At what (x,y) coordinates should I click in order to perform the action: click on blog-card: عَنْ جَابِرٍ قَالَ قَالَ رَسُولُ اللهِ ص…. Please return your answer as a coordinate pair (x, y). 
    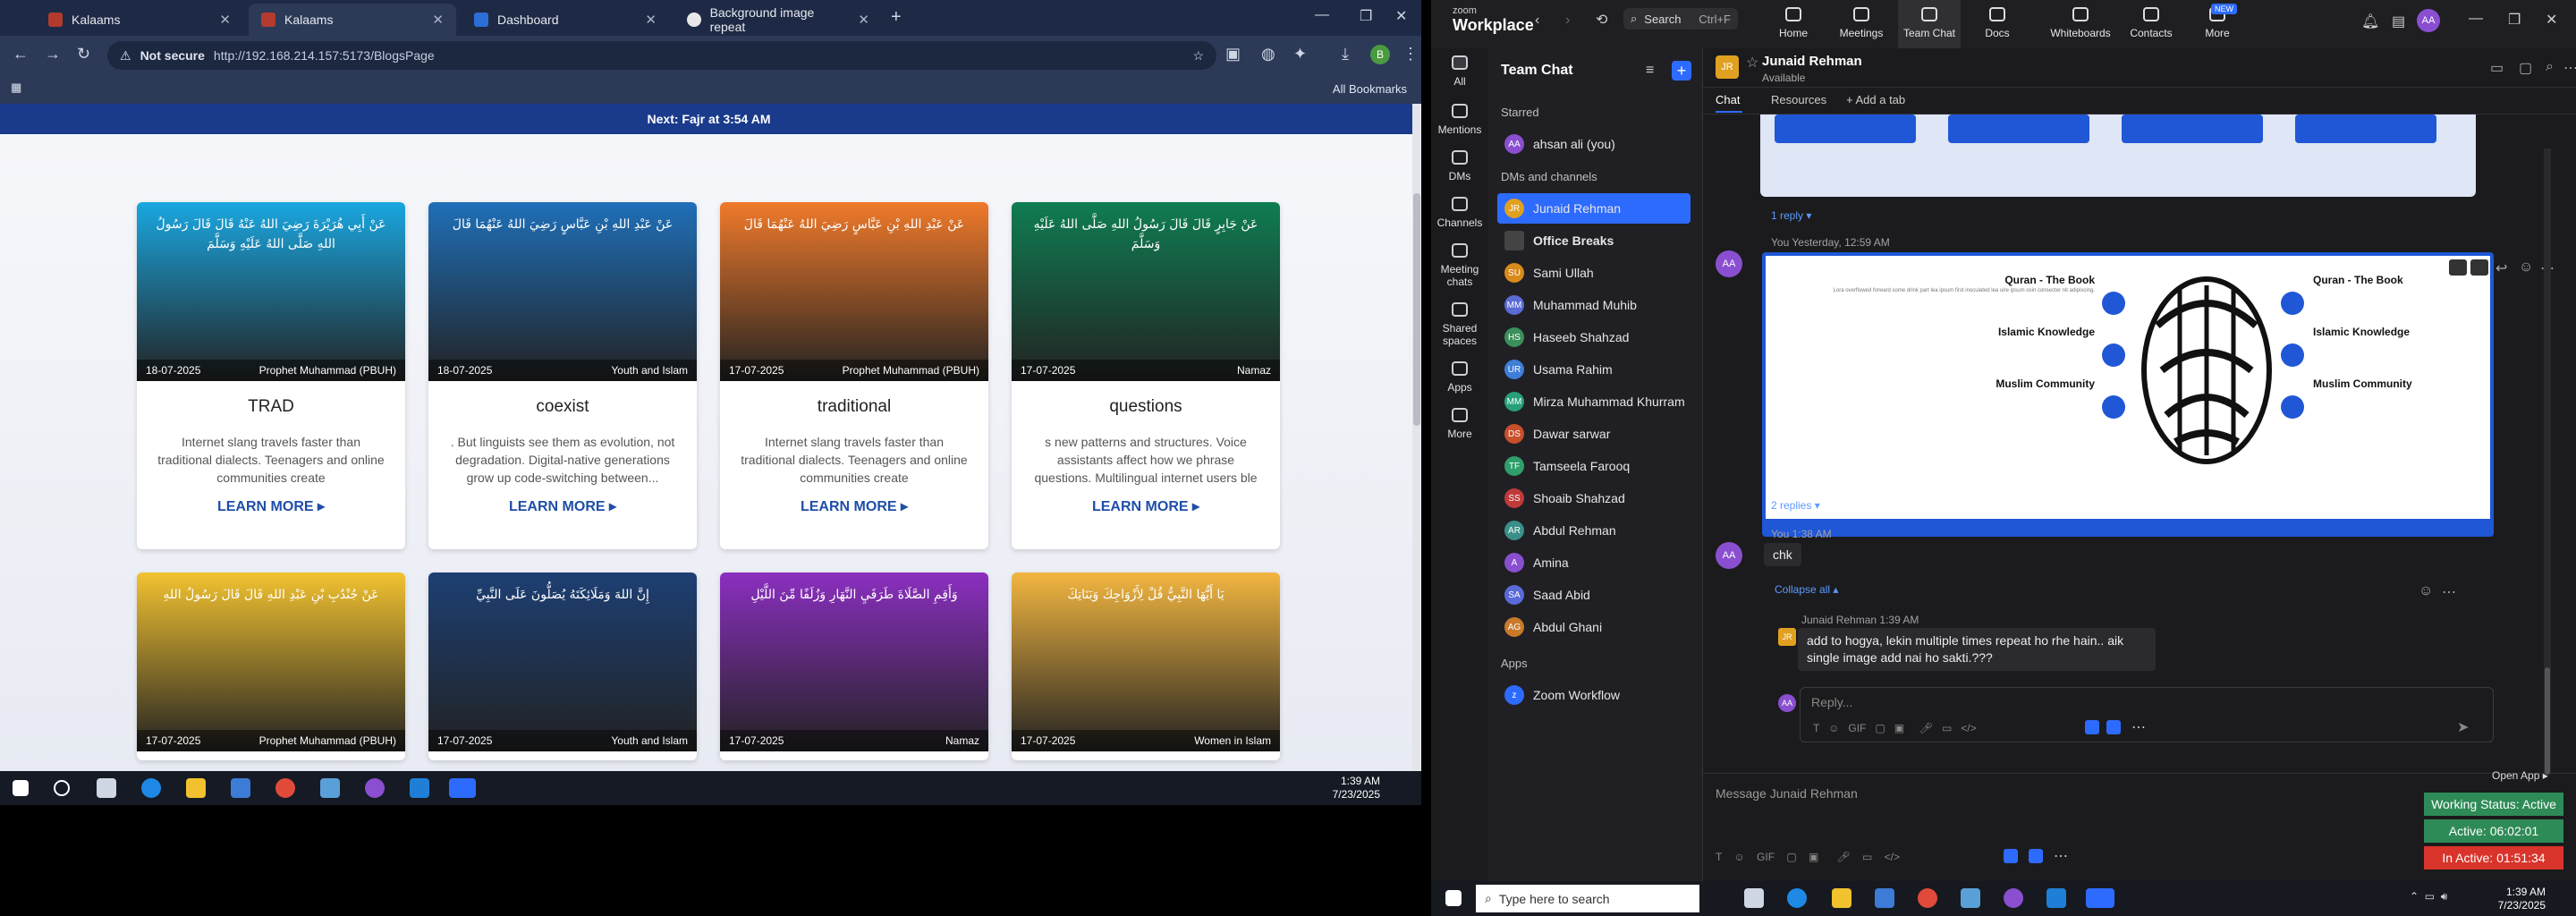
    Looking at the image, I should click on (1146, 375).